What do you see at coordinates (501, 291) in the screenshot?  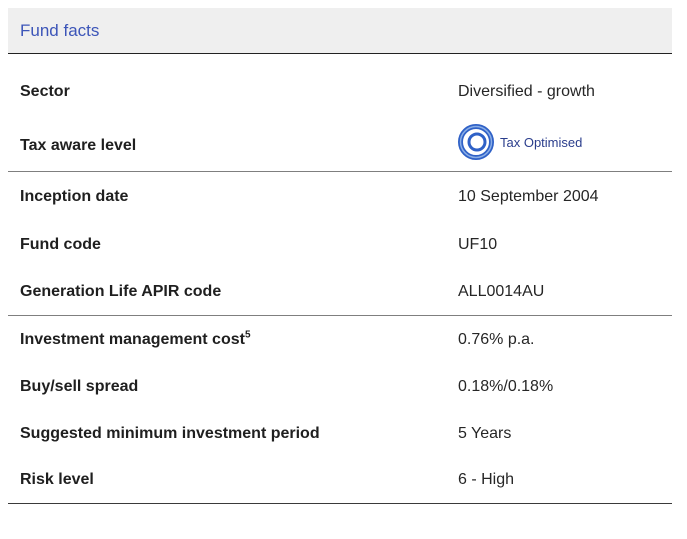 I see `fact-value: ALL0014AU` at bounding box center [501, 291].